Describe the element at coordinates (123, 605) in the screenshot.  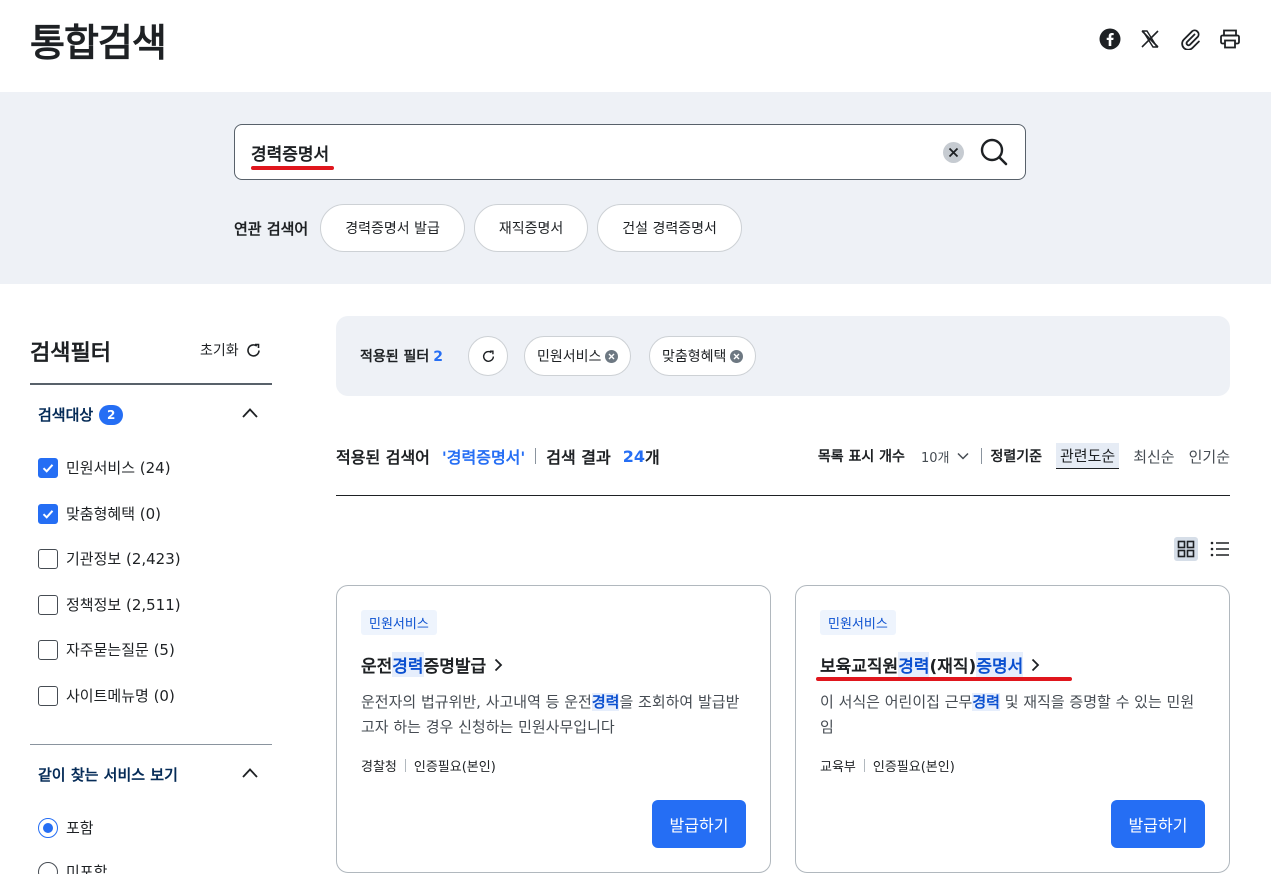
I see `filter-label: 정책정보 (2,511)` at that location.